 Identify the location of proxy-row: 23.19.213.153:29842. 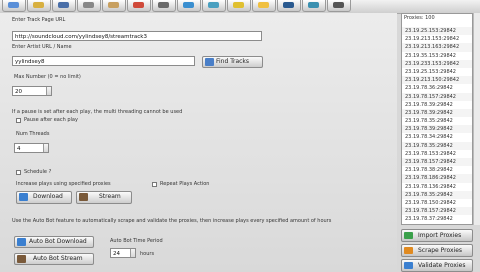
(437, 39).